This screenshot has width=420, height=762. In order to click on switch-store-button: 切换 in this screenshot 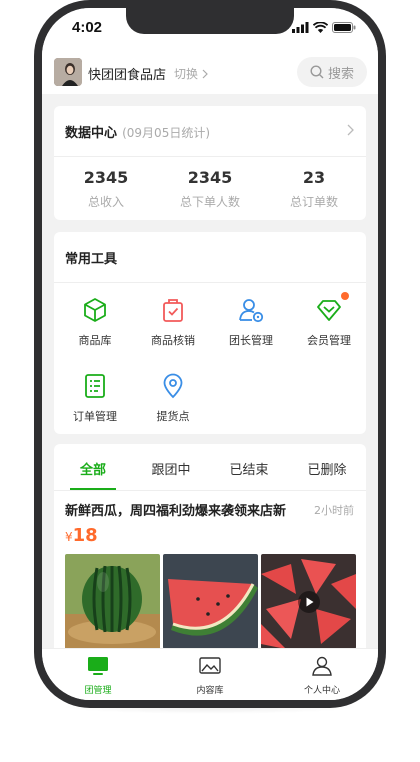, I will do `click(191, 73)`.